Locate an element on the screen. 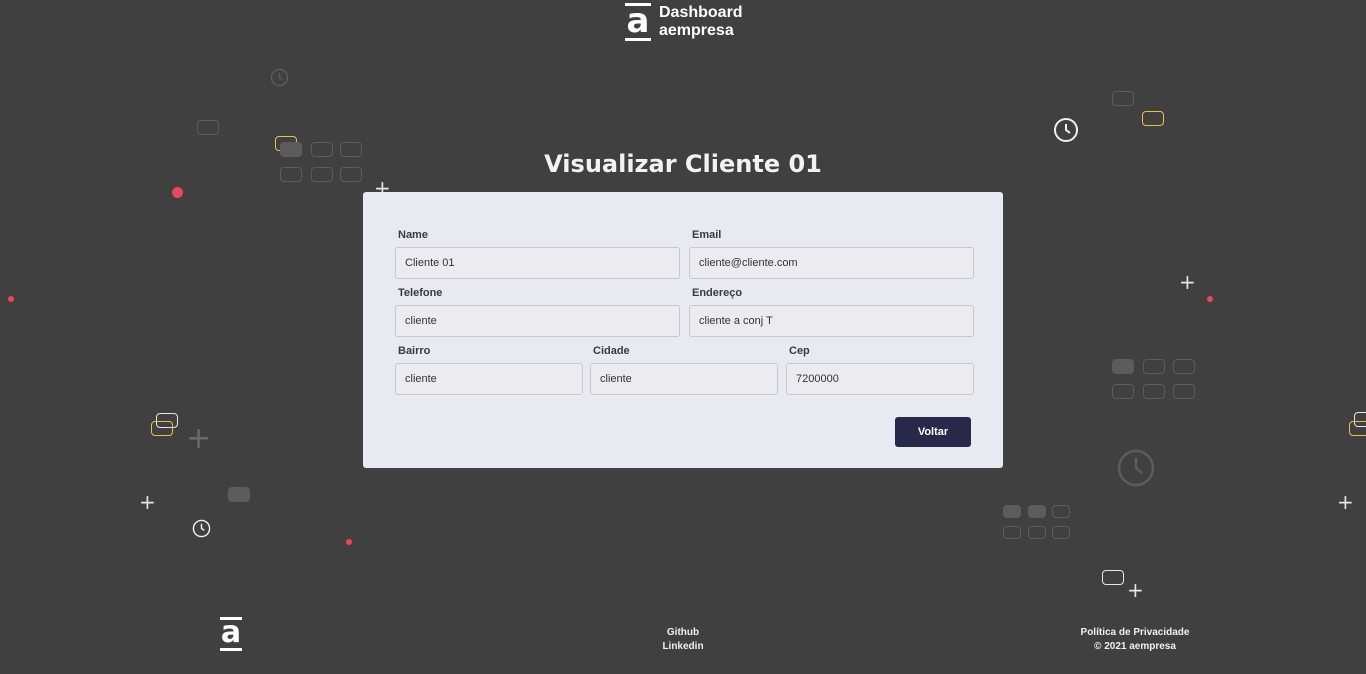  github-link: Github is located at coordinates (683, 633).